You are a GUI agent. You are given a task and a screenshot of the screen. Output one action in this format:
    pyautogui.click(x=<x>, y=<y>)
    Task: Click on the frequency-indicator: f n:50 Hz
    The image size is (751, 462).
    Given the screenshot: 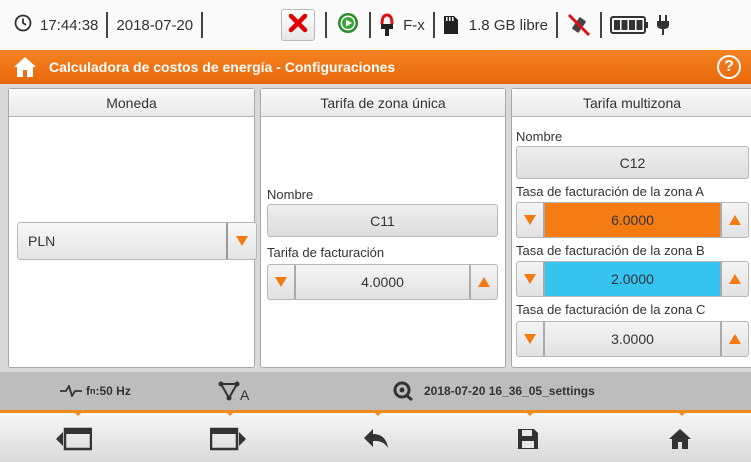 What is the action you would take?
    pyautogui.click(x=95, y=391)
    